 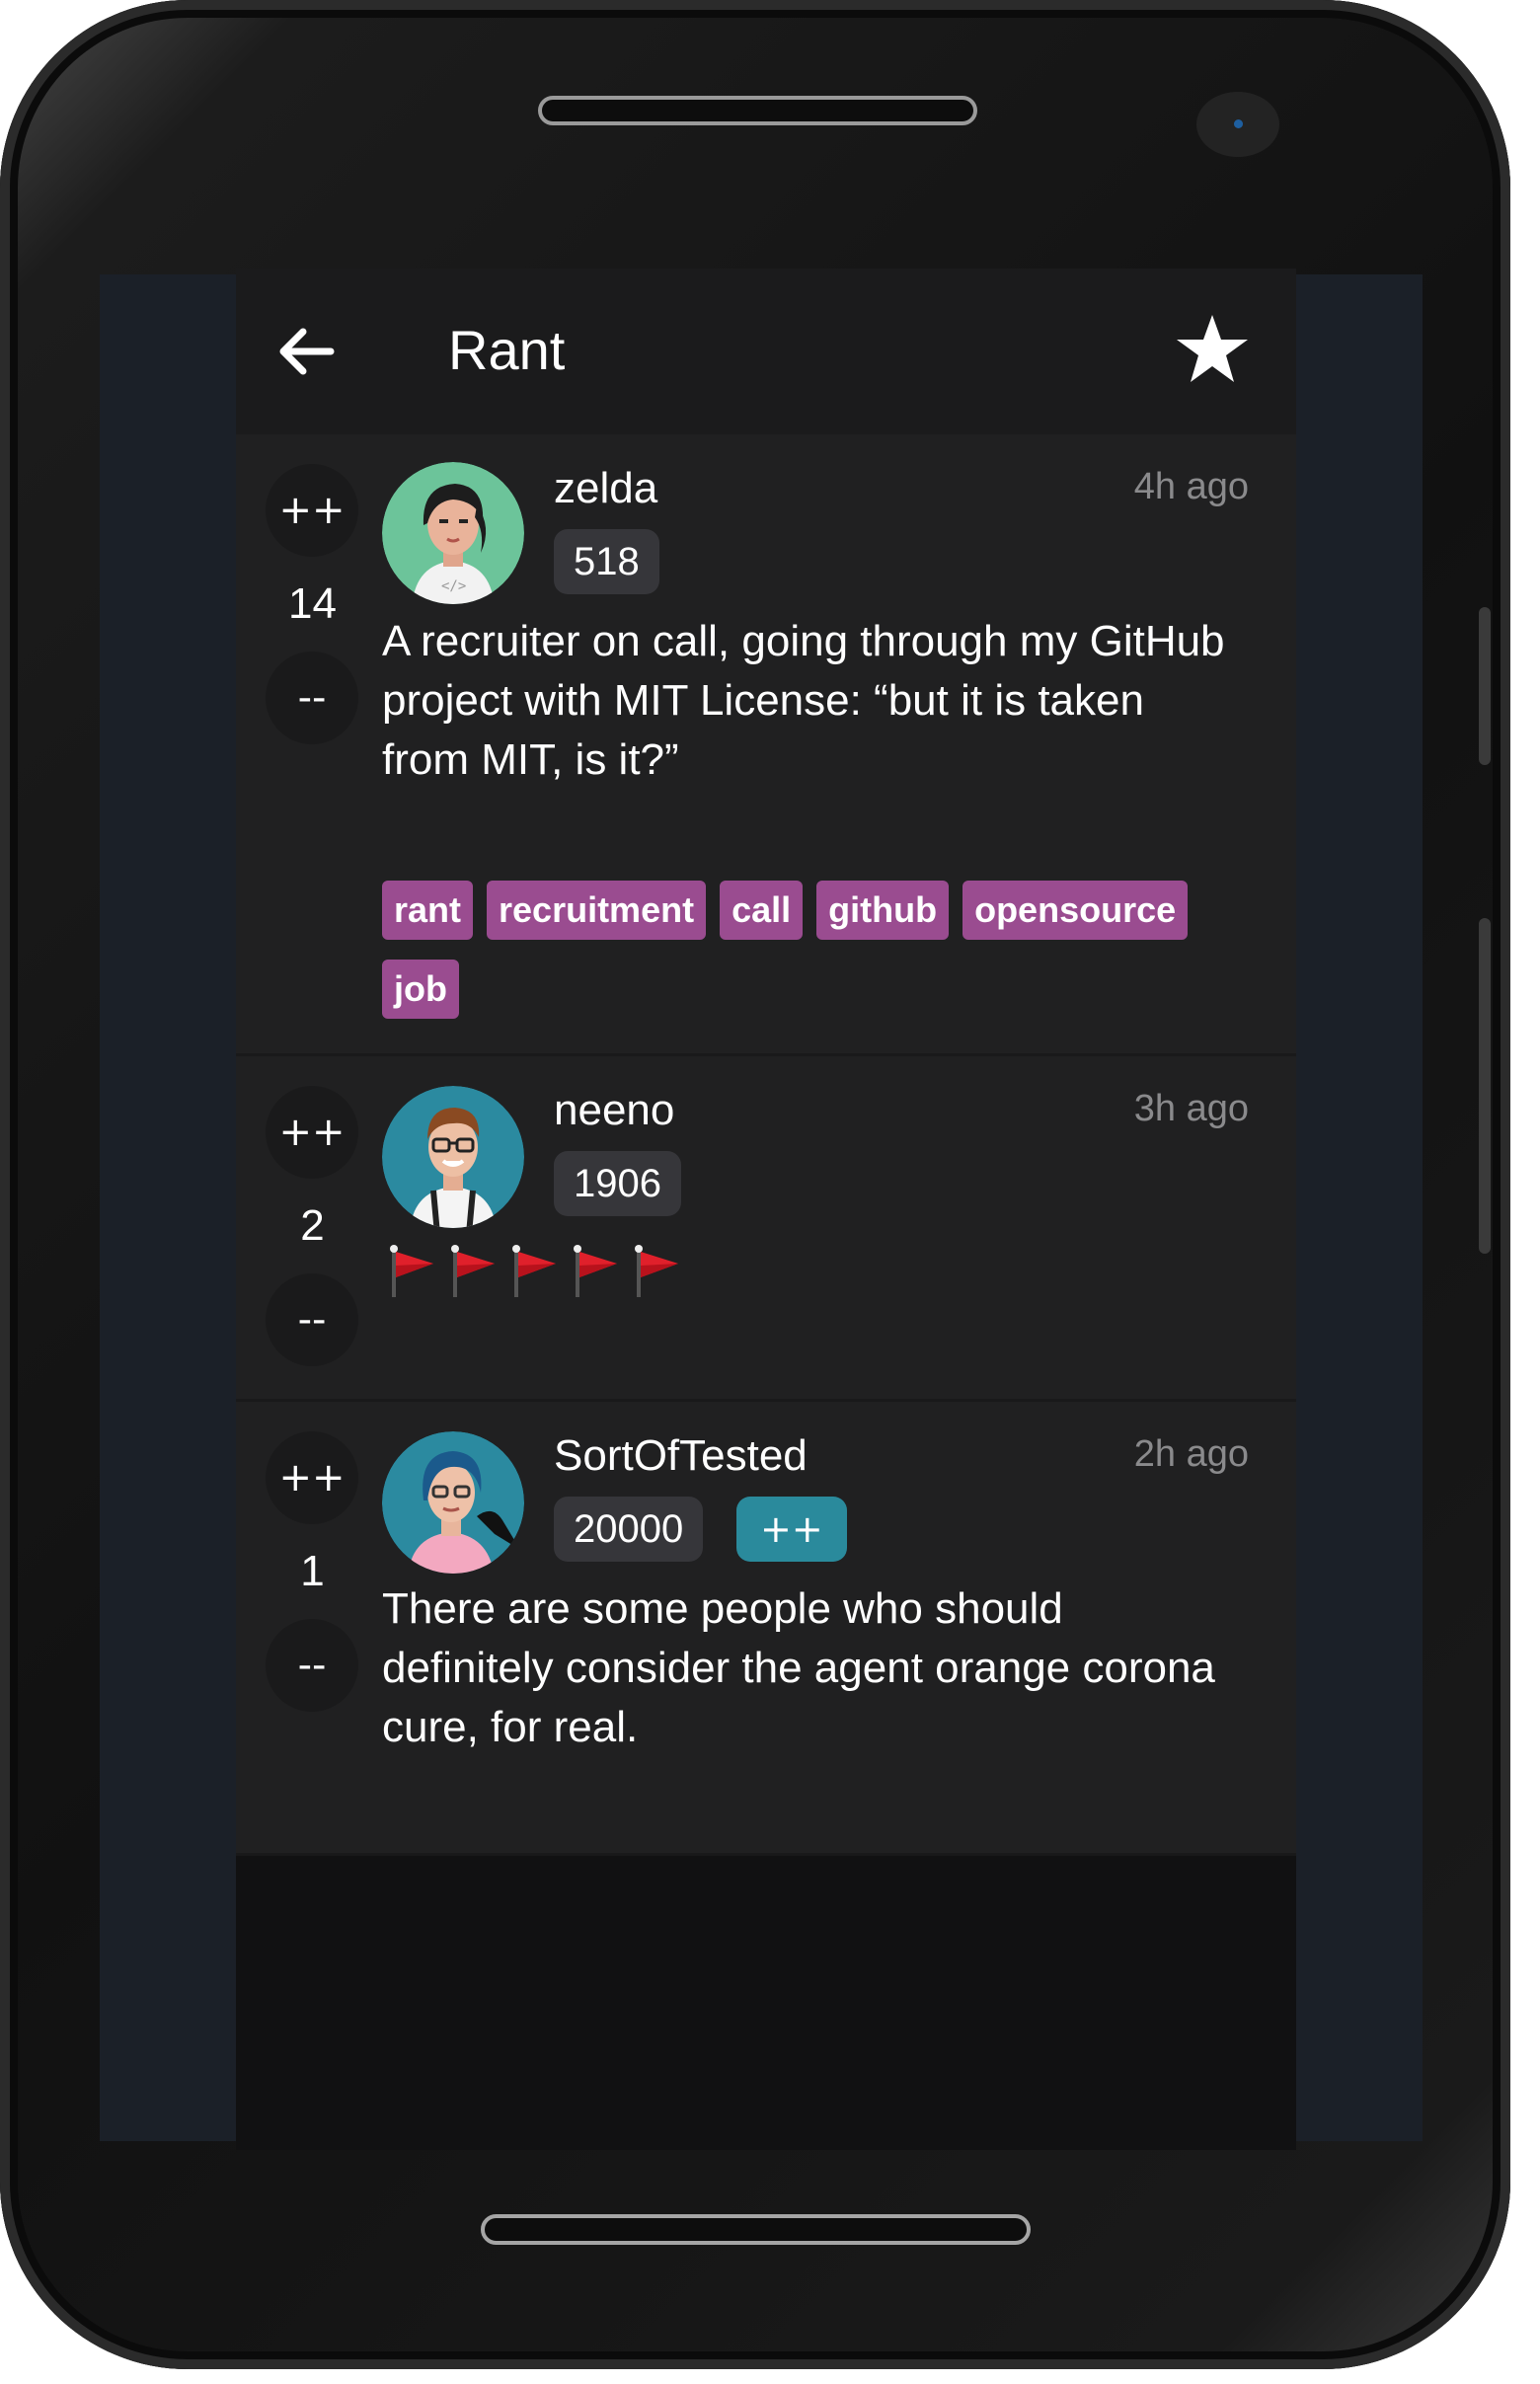 What do you see at coordinates (756, 2229) in the screenshot?
I see `home-bar` at bounding box center [756, 2229].